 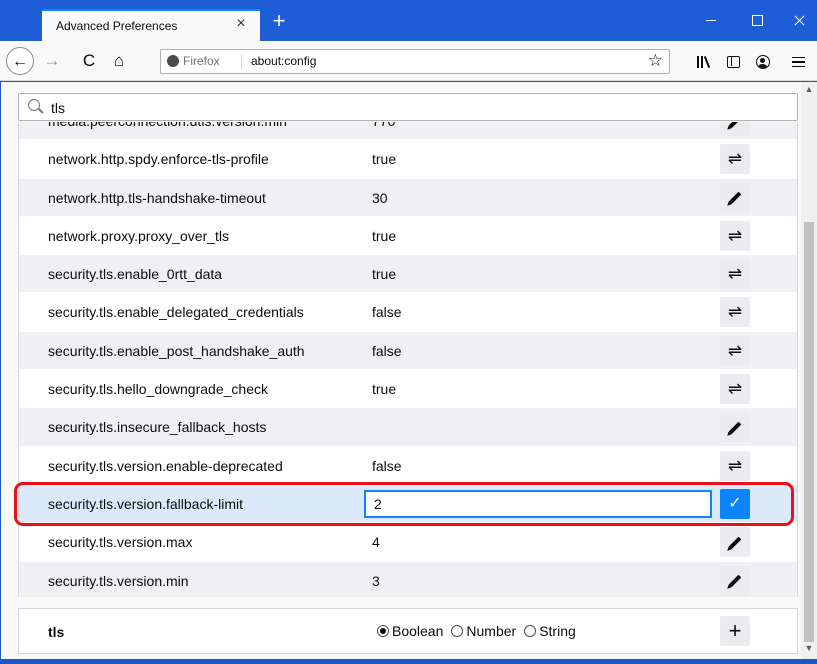 I want to click on pref-row: network.http.tls-handshake-timeout 30, so click(x=408, y=197).